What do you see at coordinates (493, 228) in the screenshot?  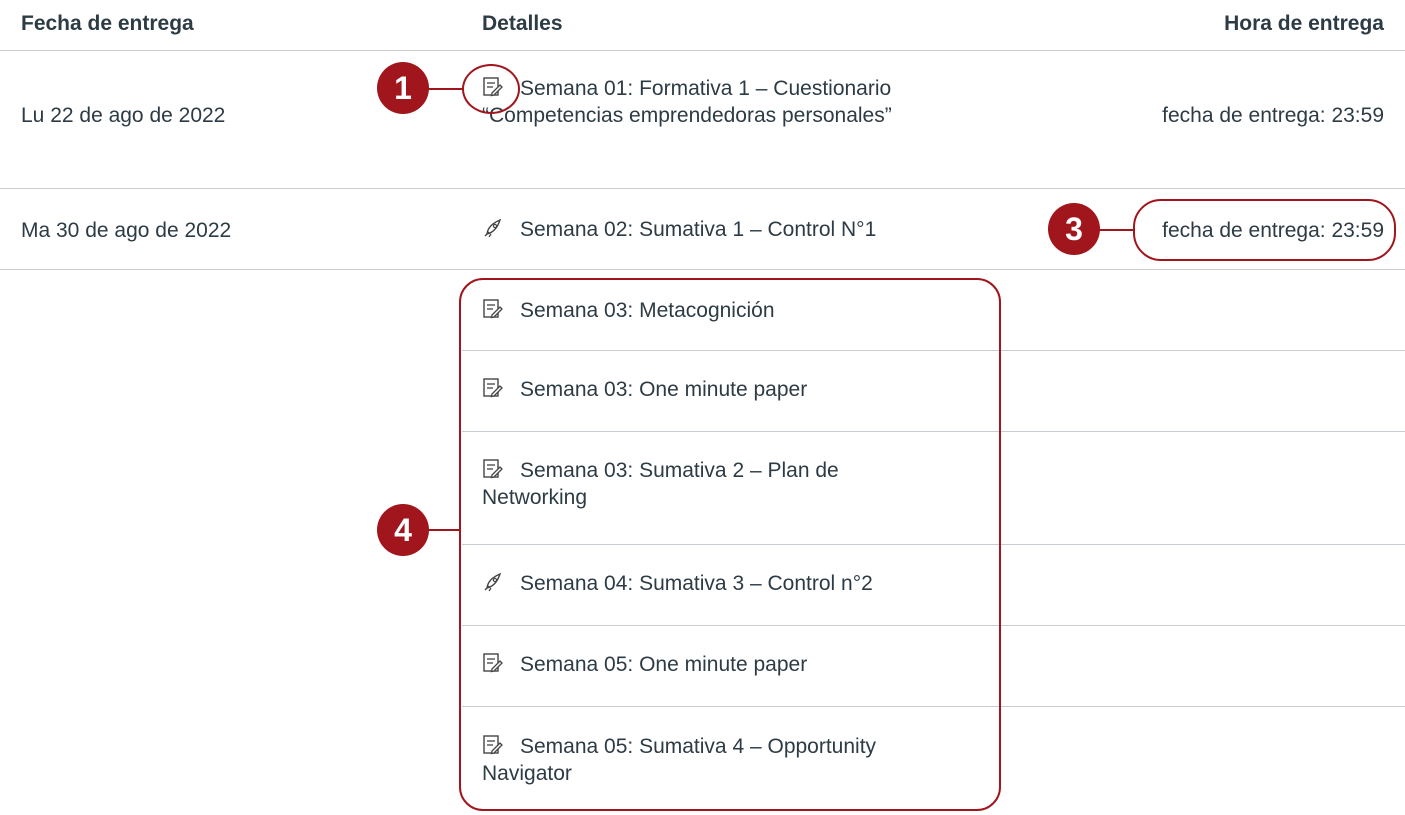 I see `quiz-rocket-icon` at bounding box center [493, 228].